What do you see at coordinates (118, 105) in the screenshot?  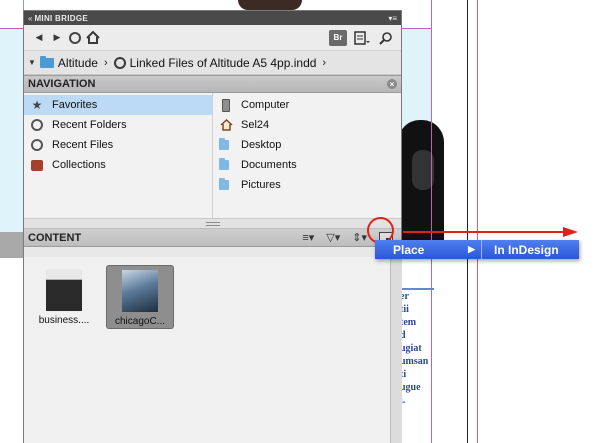 I see `nav-item-favorites: ★ Favorites` at bounding box center [118, 105].